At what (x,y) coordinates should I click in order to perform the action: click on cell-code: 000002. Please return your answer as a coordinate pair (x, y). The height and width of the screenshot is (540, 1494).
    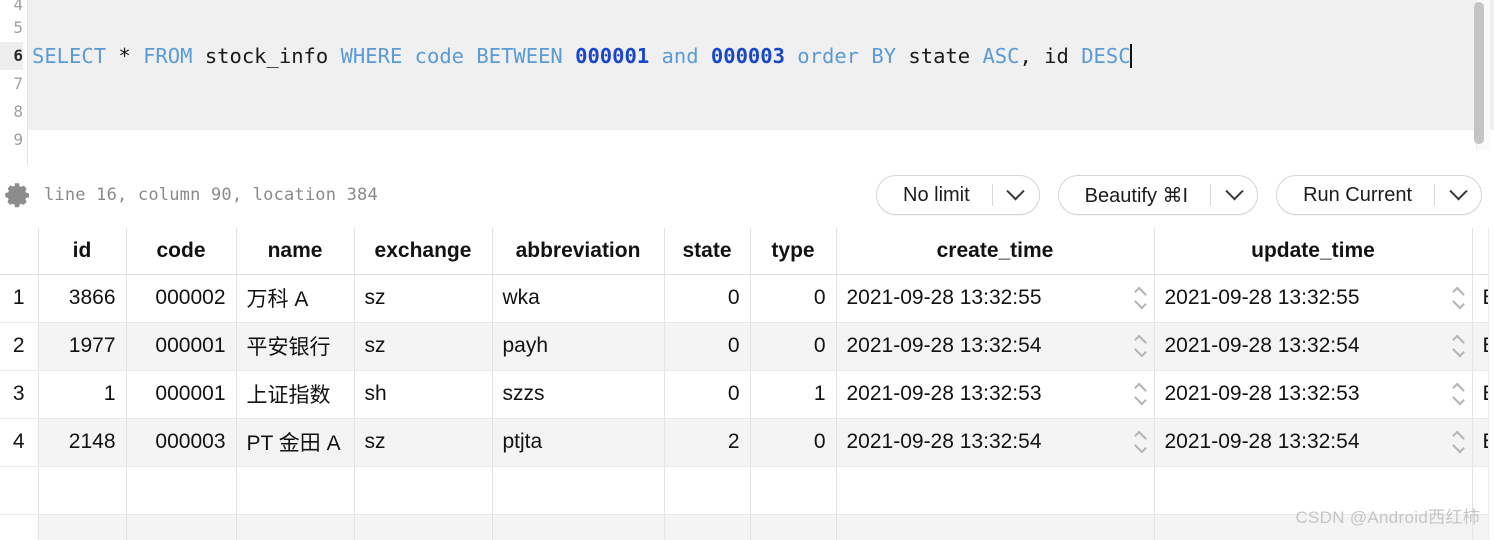
    Looking at the image, I should click on (181, 298).